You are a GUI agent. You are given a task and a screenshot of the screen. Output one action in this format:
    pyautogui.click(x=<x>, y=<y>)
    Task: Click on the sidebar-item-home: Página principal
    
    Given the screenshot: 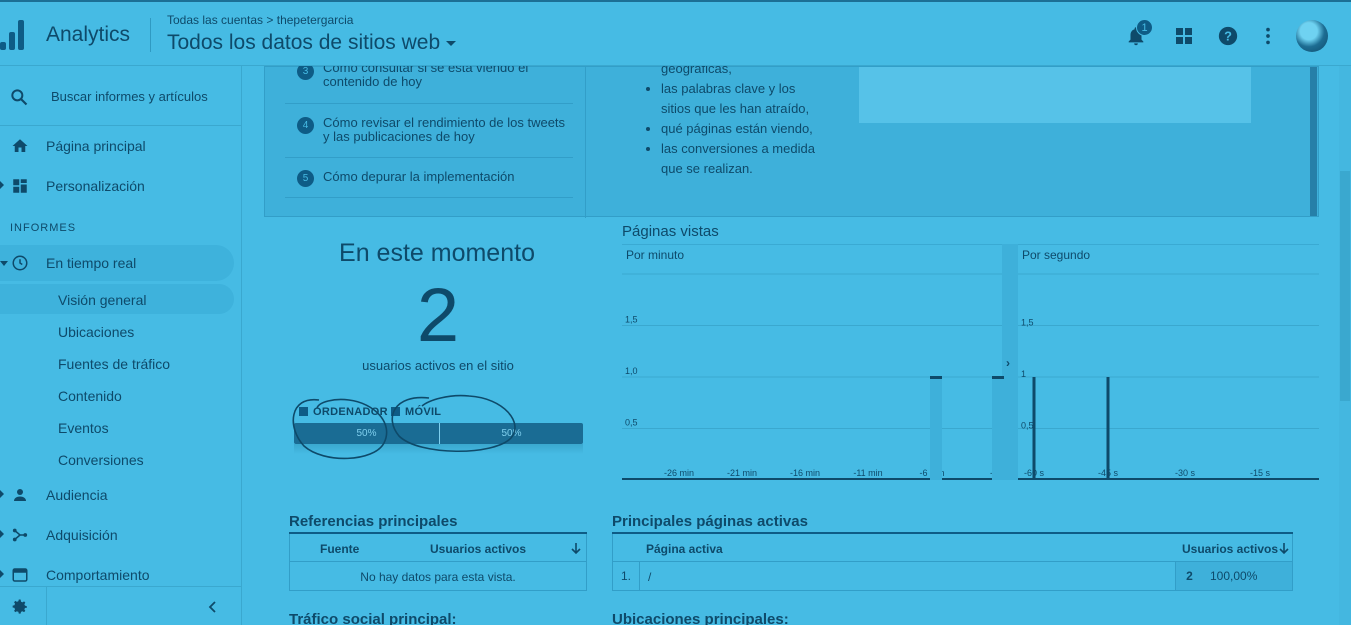 What is the action you would take?
    pyautogui.click(x=117, y=146)
    